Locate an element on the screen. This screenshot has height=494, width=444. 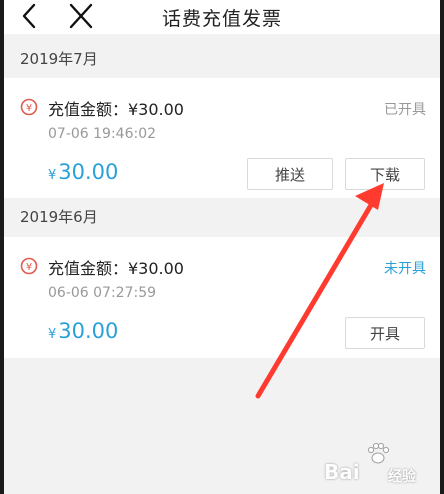
month-header-july: 2019年7月 is located at coordinates (59, 59).